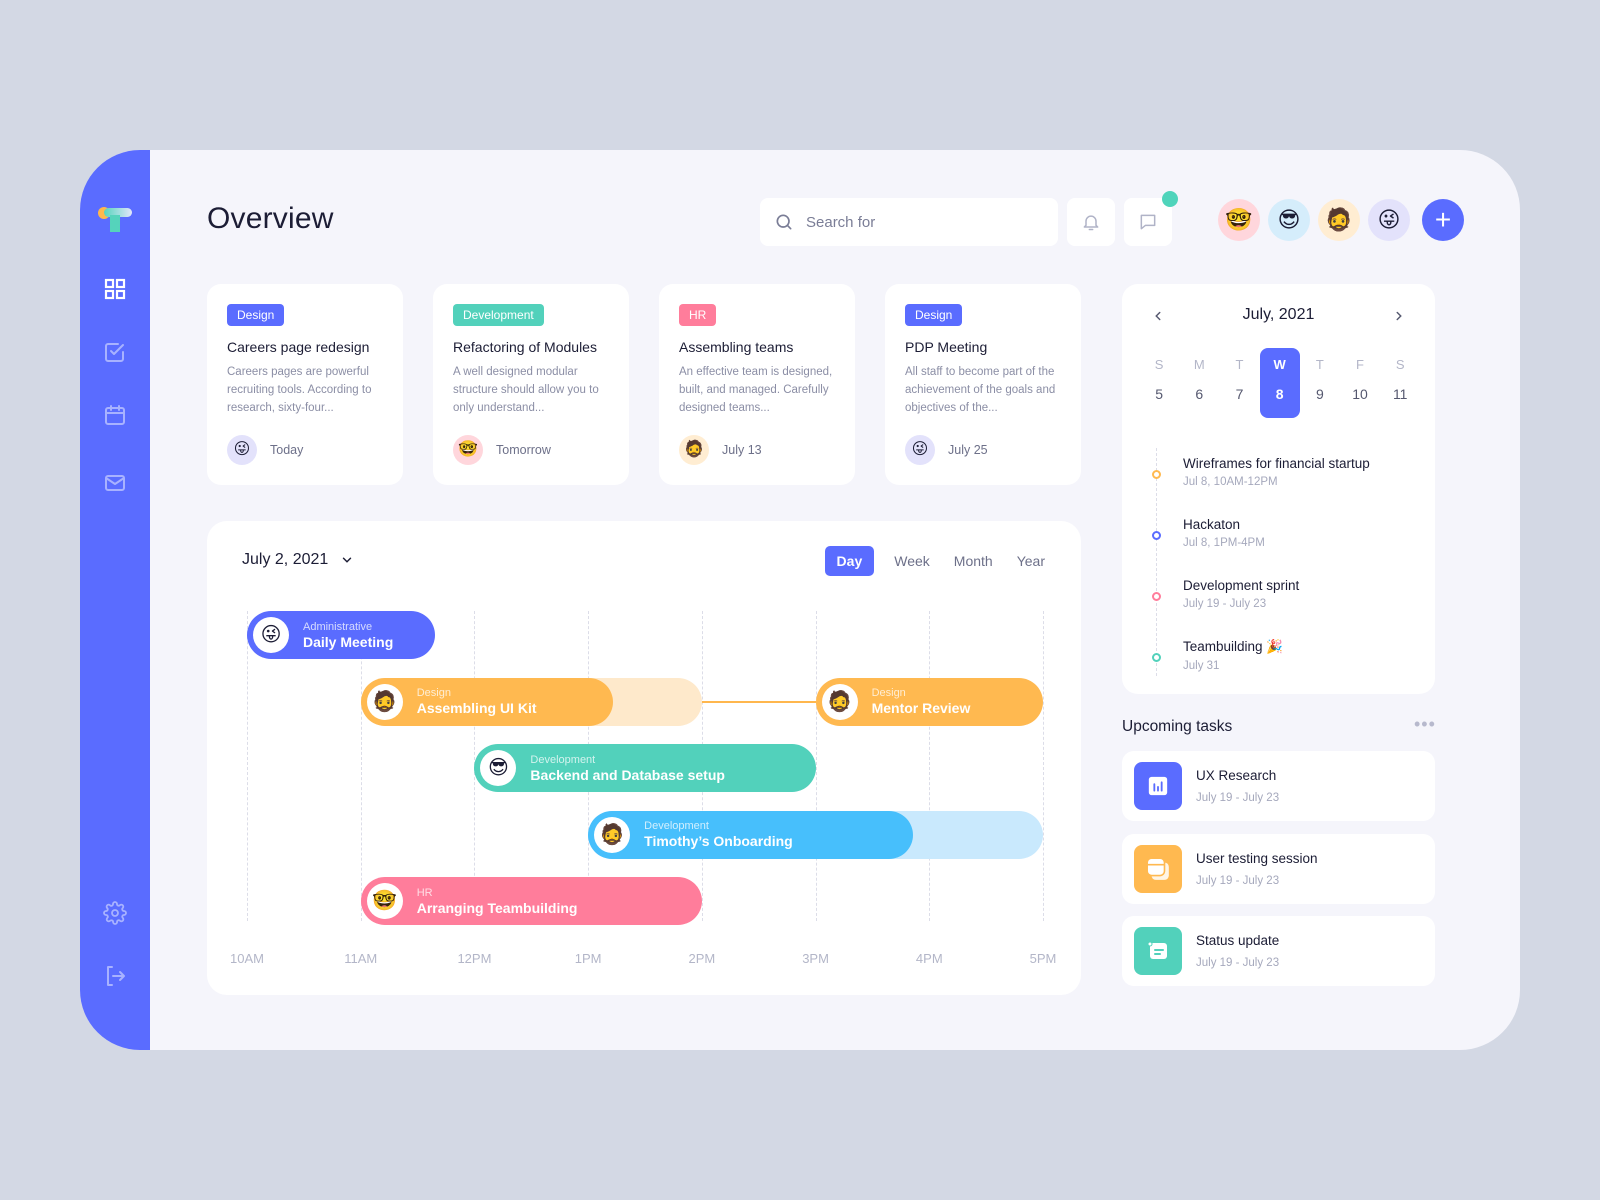 Image resolution: width=1600 pixels, height=1200 pixels. Describe the element at coordinates (1389, 220) in the screenshot. I see `team-avatar: 😜` at that location.